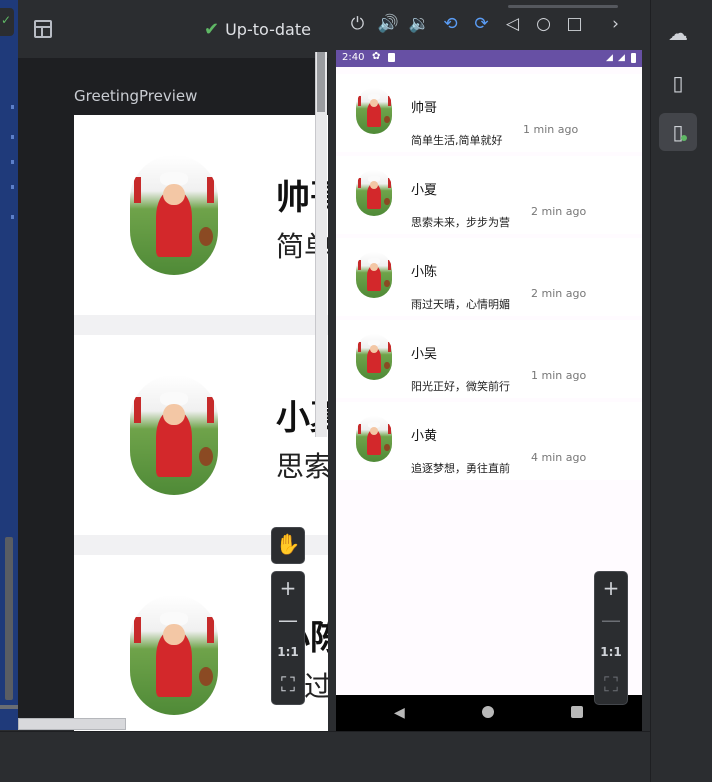 Image resolution: width=712 pixels, height=782 pixels. What do you see at coordinates (302, 466) in the screenshot?
I see `preview-row-message: 思索未来，步步为营` at bounding box center [302, 466].